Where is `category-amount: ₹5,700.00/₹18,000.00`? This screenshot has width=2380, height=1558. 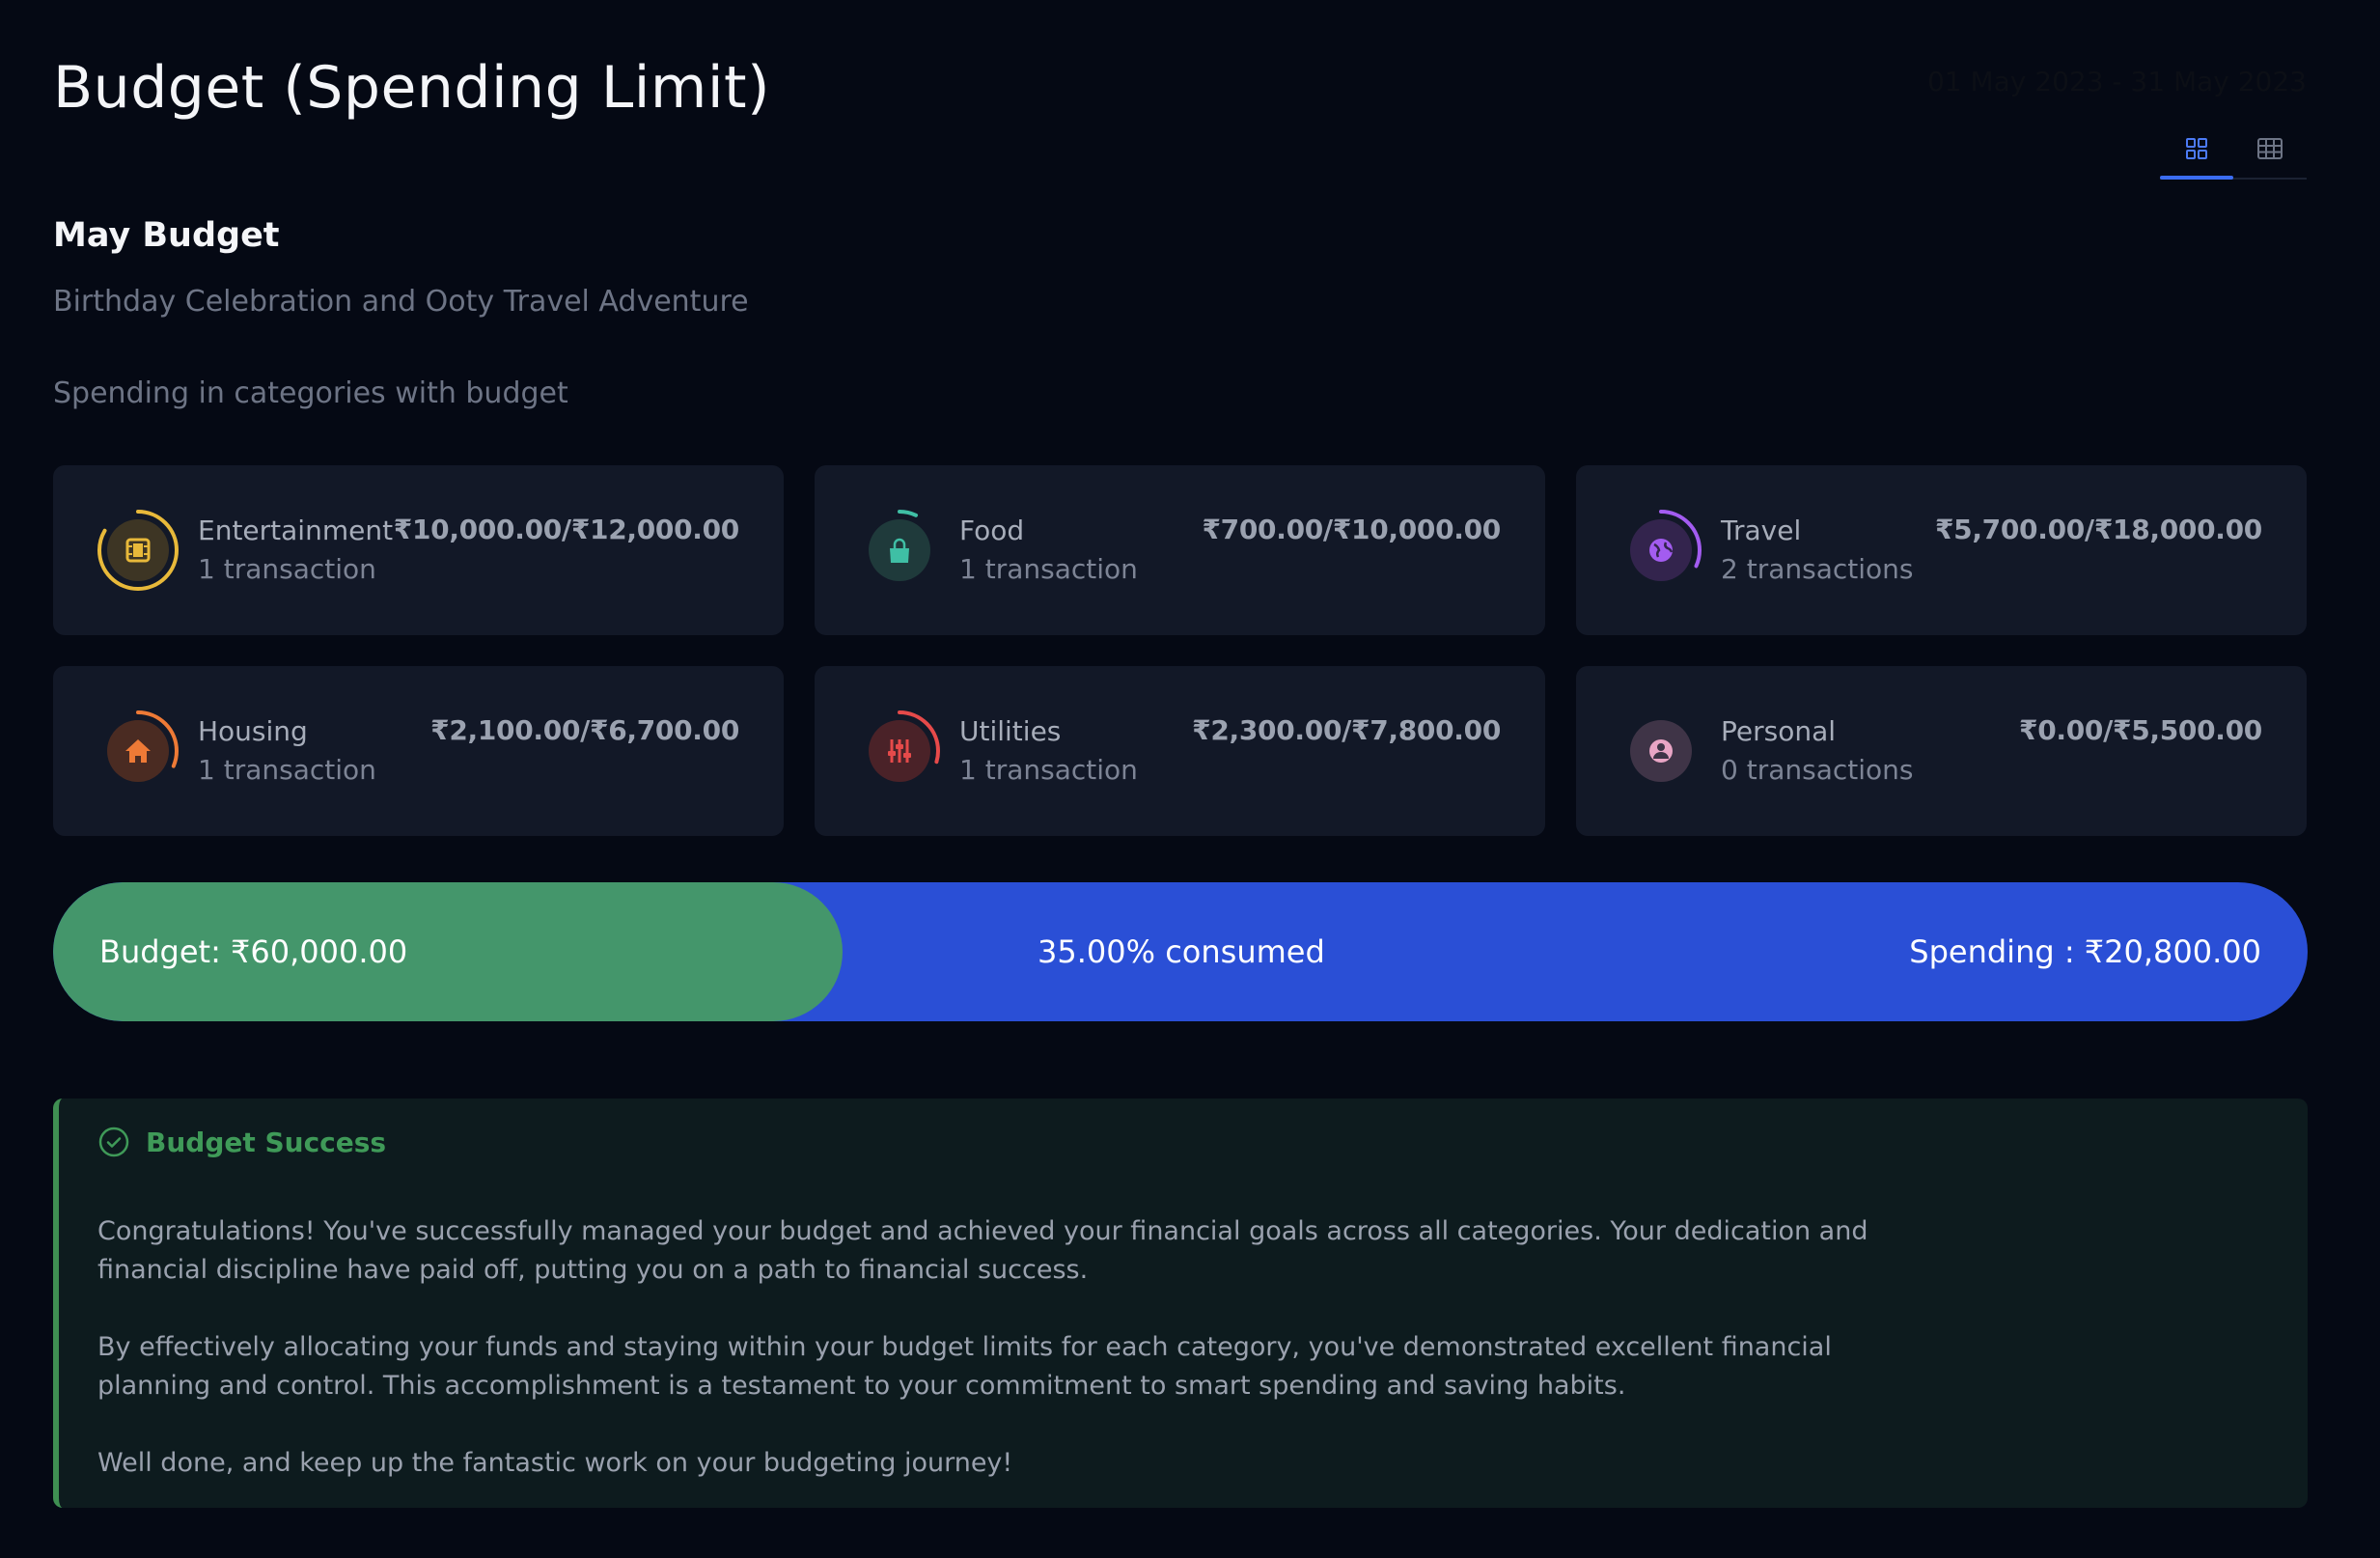
category-amount: ₹5,700.00/₹18,000.00 is located at coordinates (2098, 529).